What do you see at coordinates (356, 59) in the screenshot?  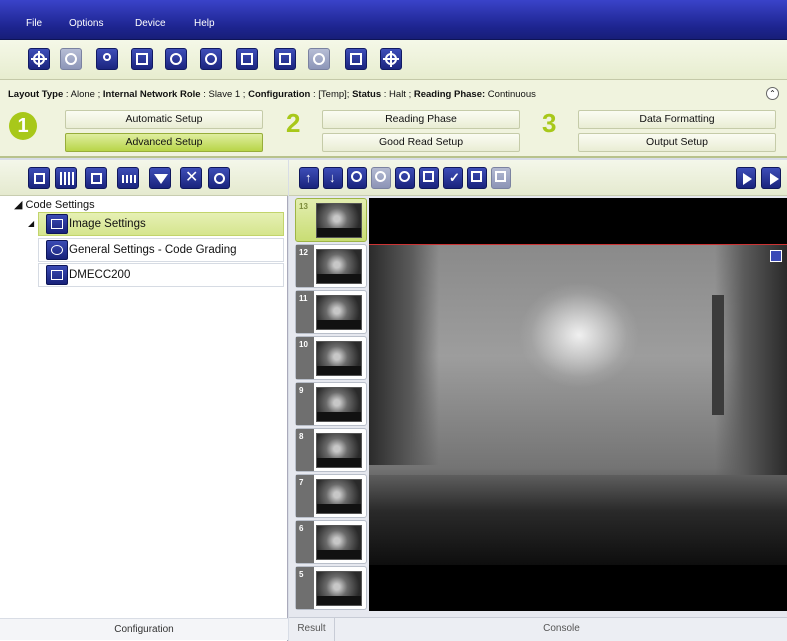 I see `monitor-icon` at bounding box center [356, 59].